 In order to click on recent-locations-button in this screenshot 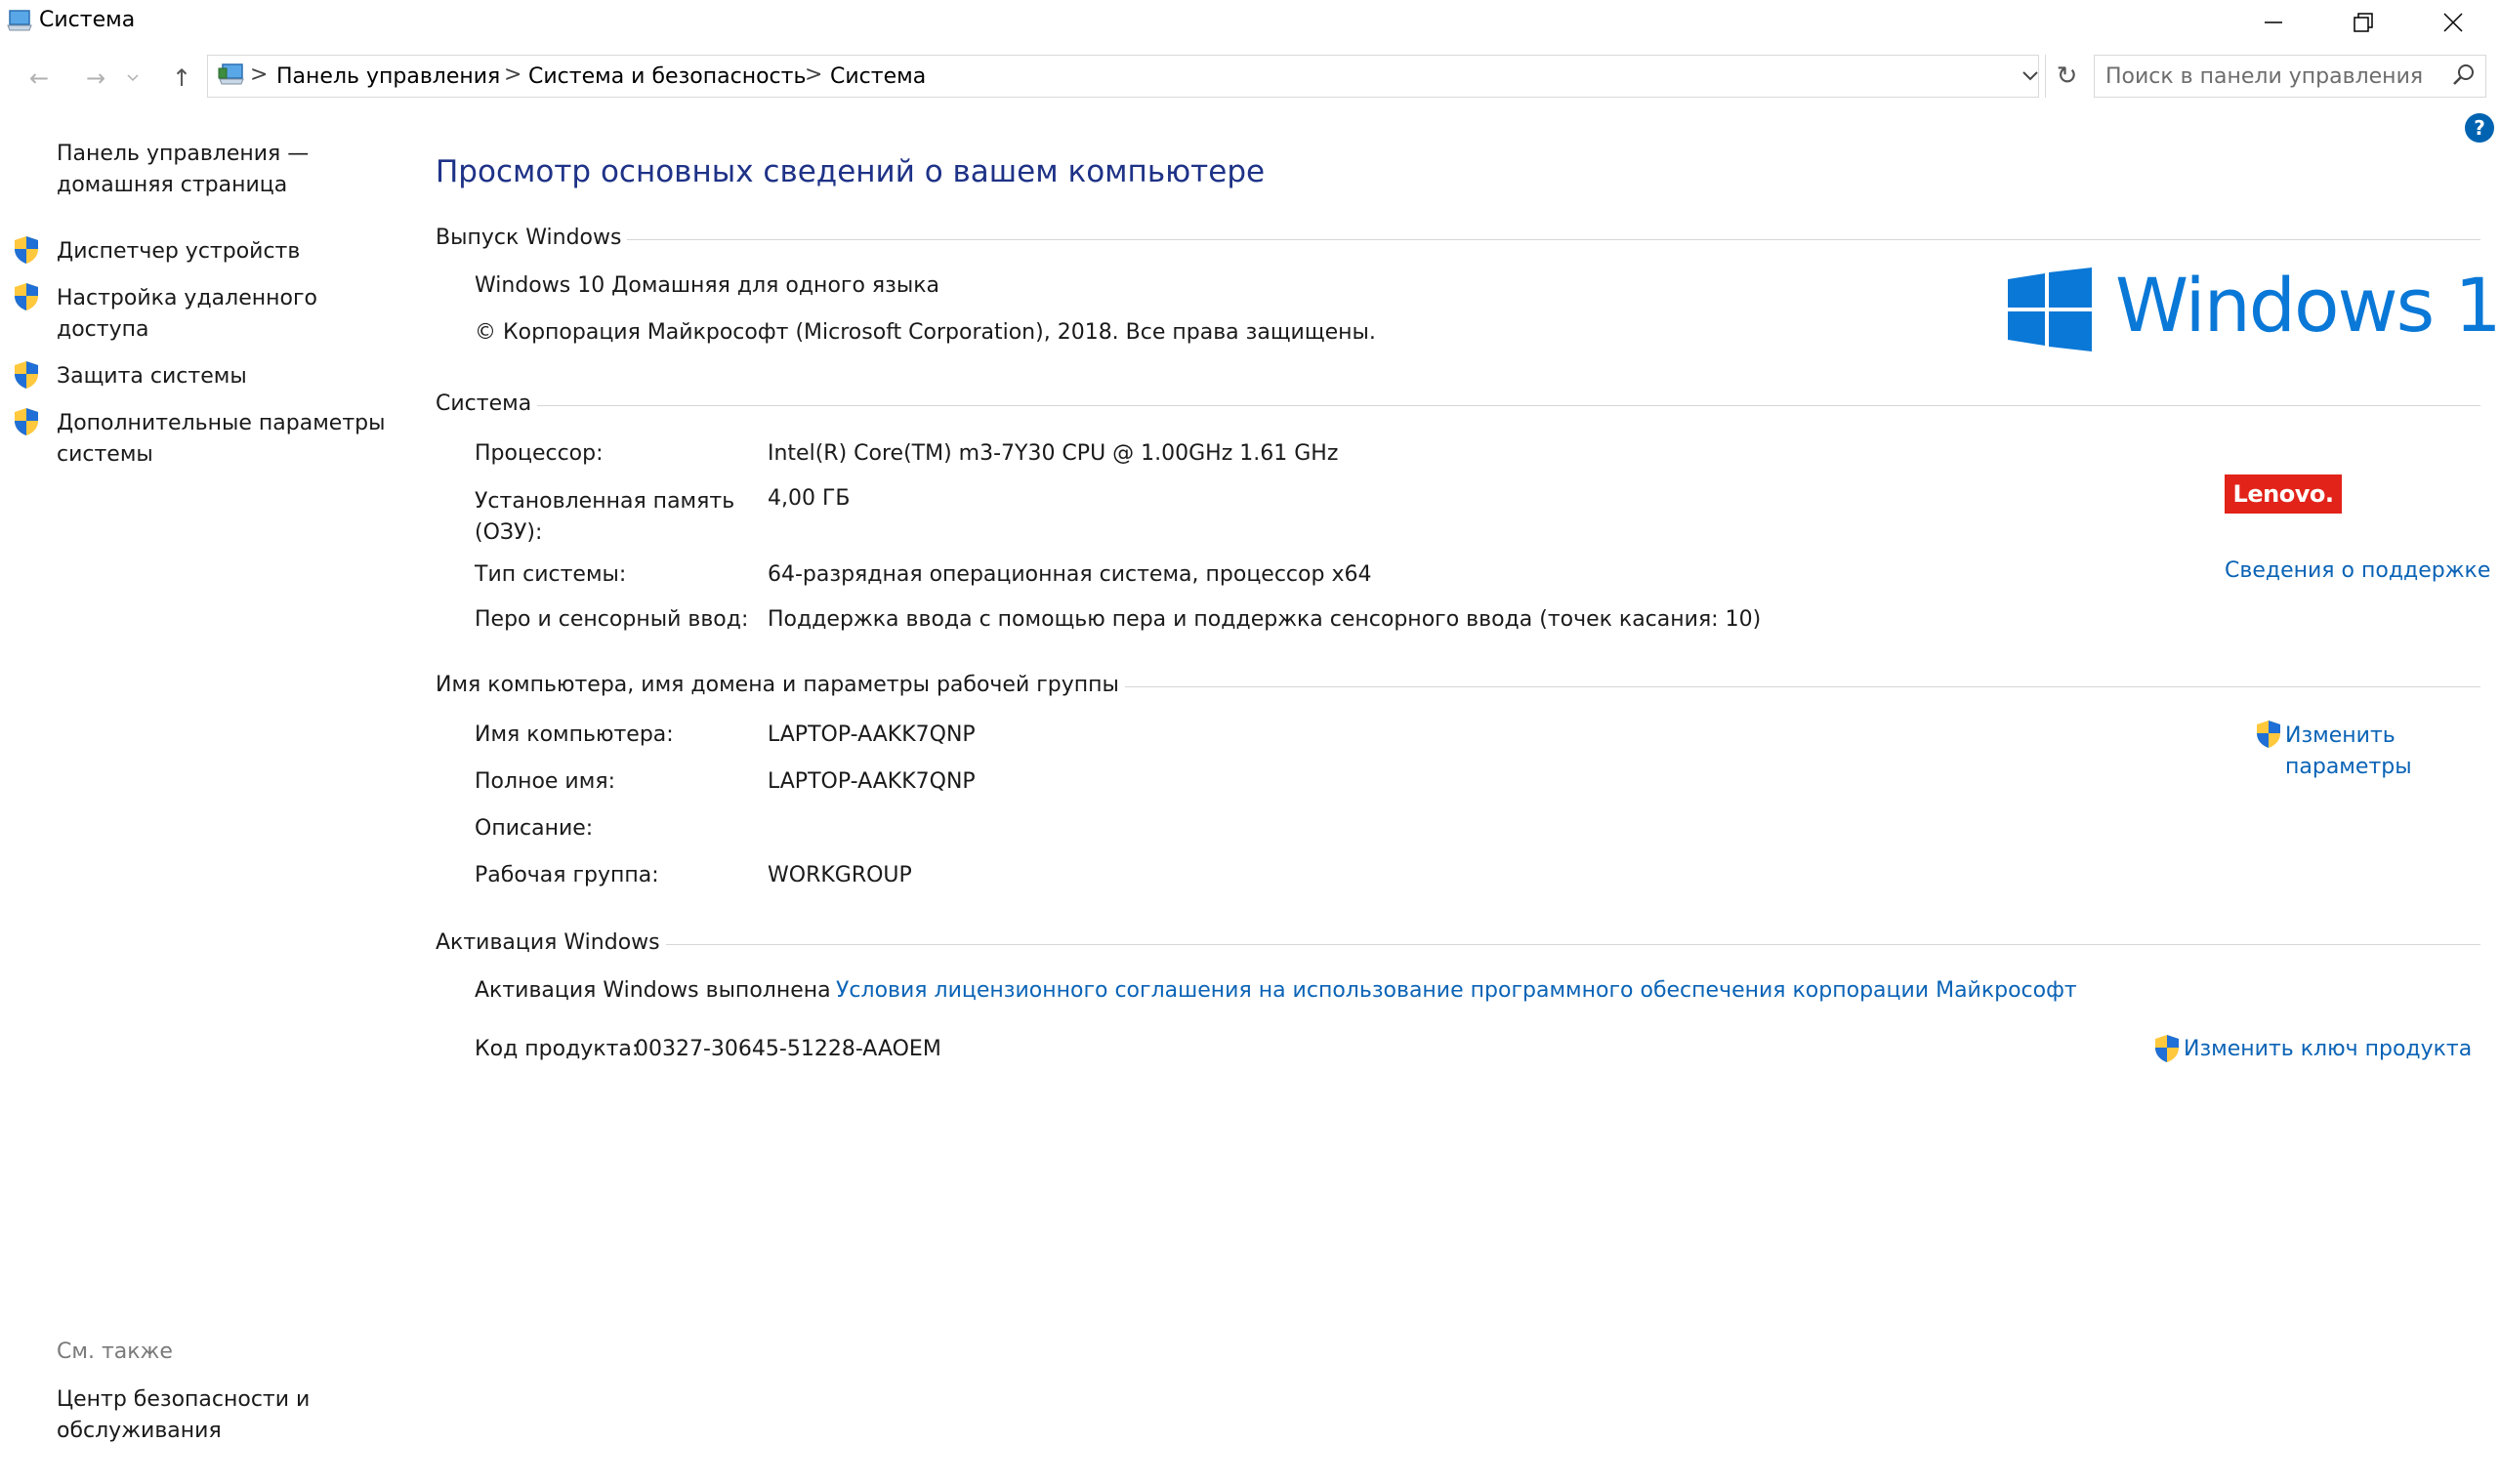, I will do `click(133, 79)`.